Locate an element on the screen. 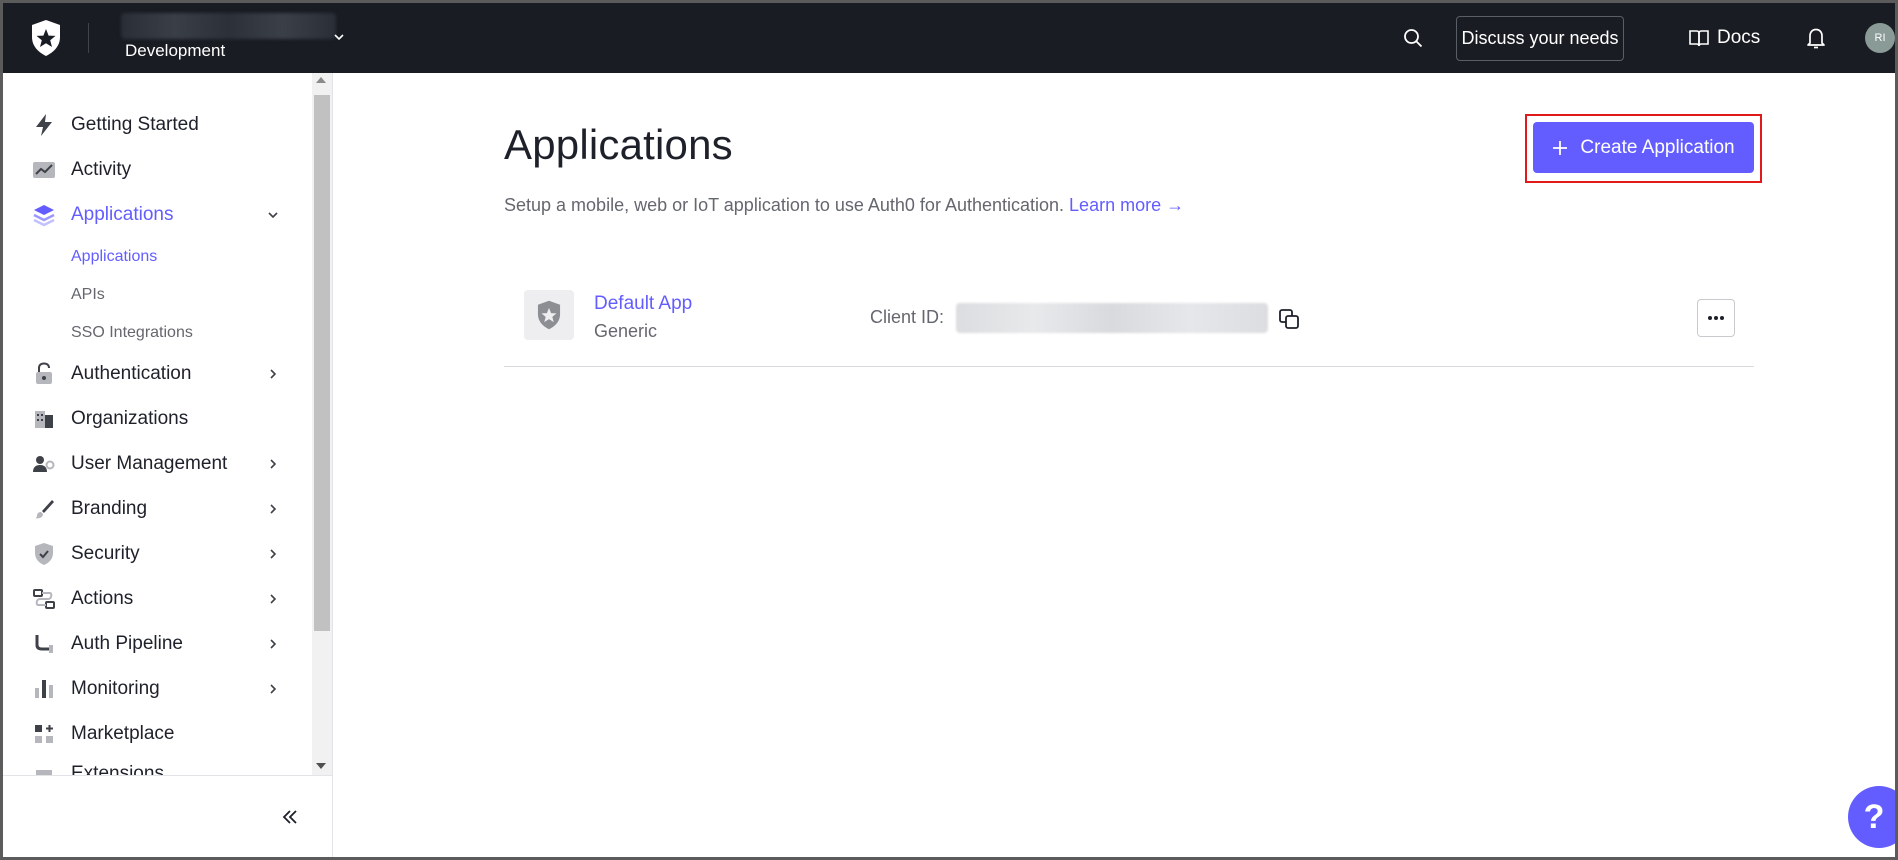  sidebar-subitem-applications: Applications is located at coordinates (114, 257).